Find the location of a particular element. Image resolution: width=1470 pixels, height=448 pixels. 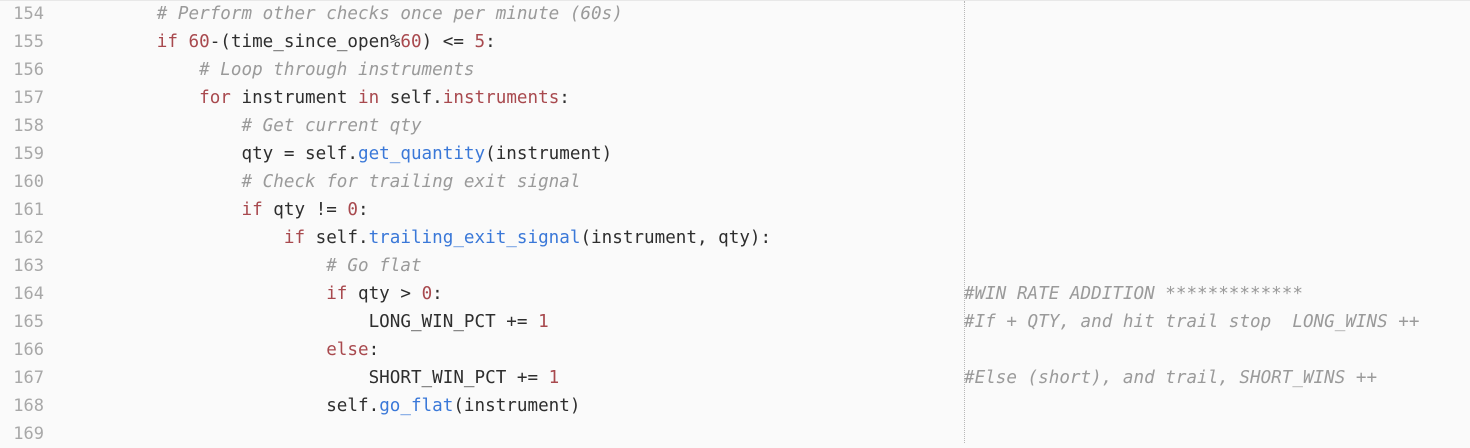

code-line: 160 # Check for trailing exit signal is located at coordinates (735, 182).